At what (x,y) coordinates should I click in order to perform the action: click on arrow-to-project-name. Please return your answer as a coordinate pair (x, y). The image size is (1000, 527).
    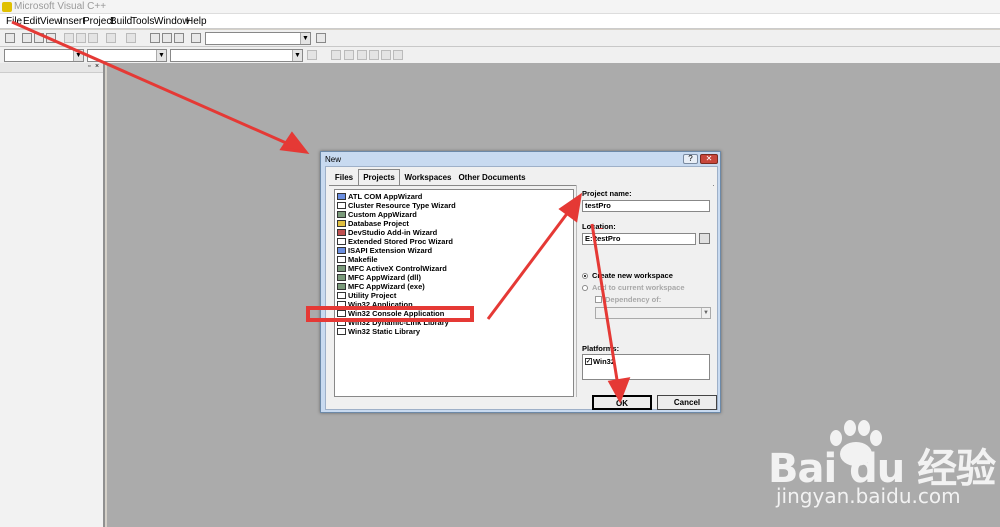
    Looking at the image, I should click on (530, 263).